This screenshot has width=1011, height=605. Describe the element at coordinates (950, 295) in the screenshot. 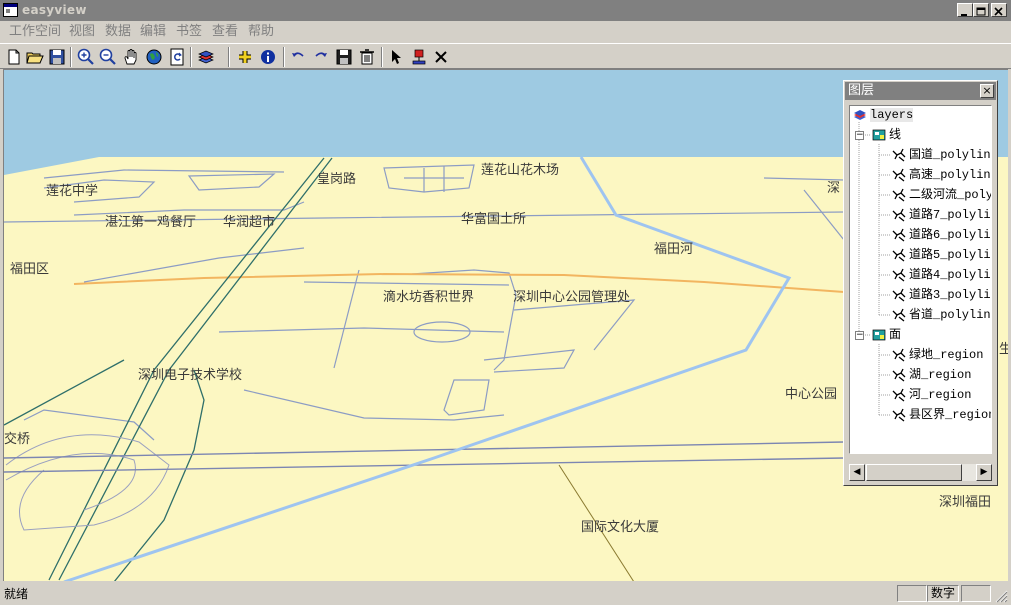

I see `layer-item-label: 道路3_polyline` at that location.